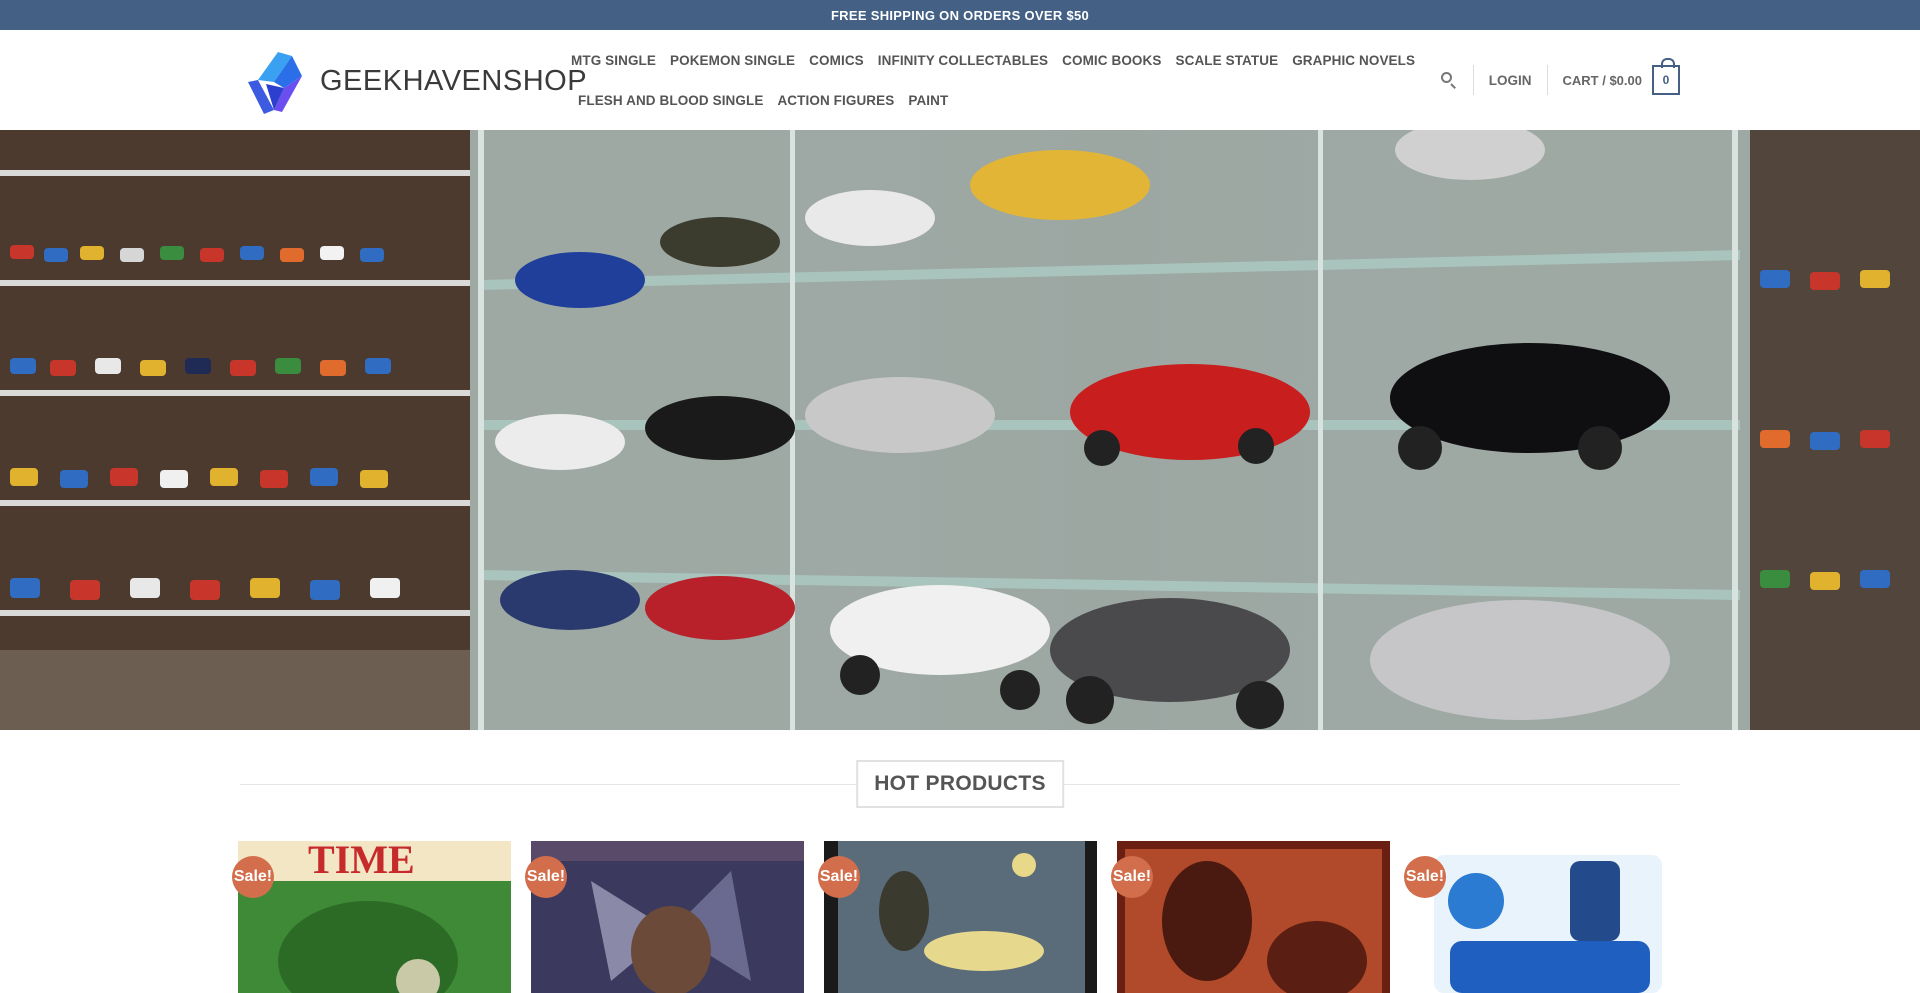 The image size is (1920, 993). What do you see at coordinates (374, 917) in the screenshot?
I see `product-image: TIME` at bounding box center [374, 917].